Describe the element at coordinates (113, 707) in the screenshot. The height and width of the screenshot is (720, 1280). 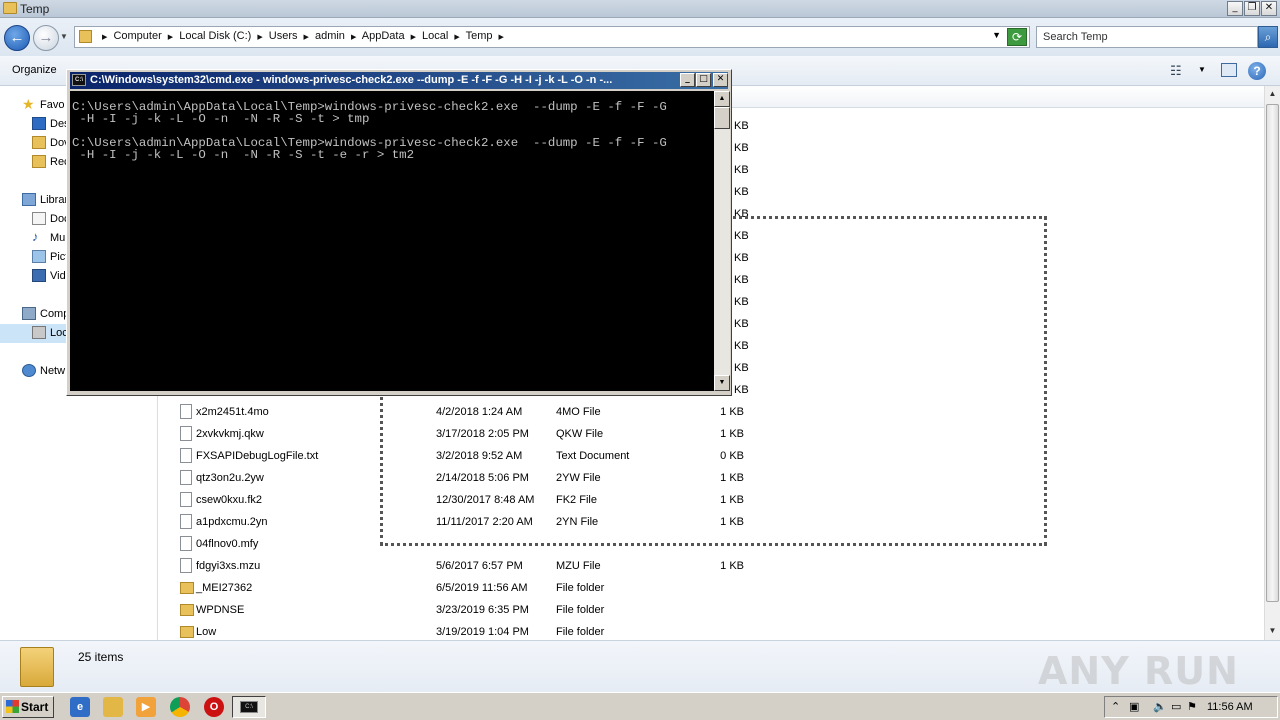
I see `explorer-icon` at that location.